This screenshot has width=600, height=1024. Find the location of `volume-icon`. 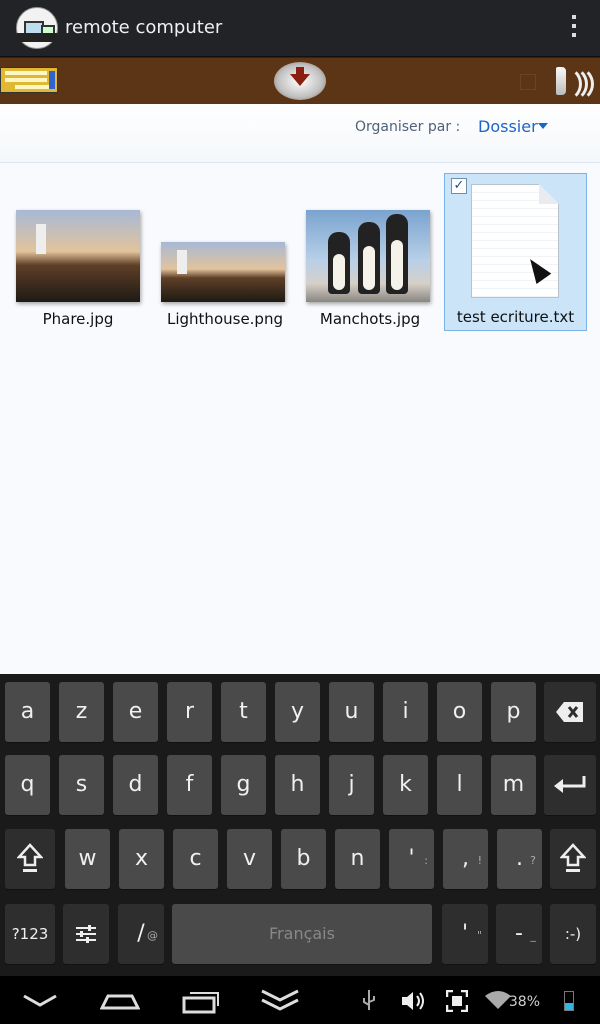

volume-icon is located at coordinates (413, 1001).